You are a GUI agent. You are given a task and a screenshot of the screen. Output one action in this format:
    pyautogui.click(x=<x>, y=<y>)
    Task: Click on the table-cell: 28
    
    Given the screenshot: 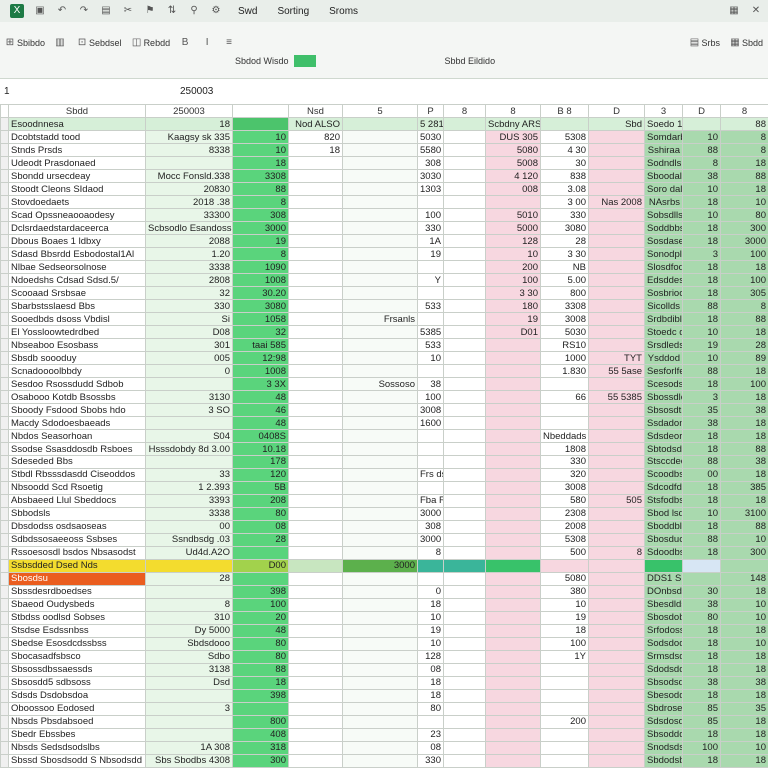 What is the action you would take?
    pyautogui.click(x=260, y=539)
    